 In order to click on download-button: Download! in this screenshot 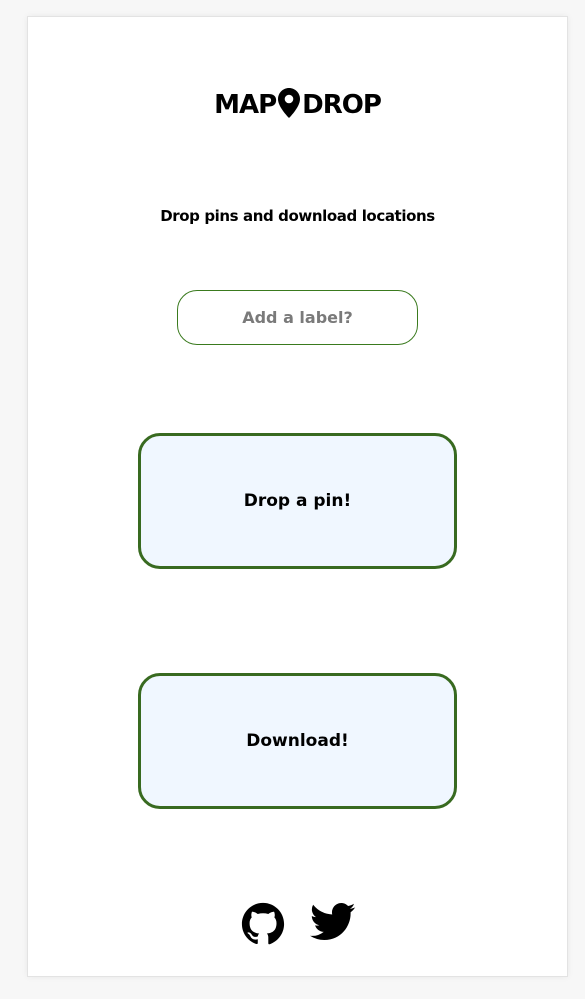, I will do `click(297, 741)`.